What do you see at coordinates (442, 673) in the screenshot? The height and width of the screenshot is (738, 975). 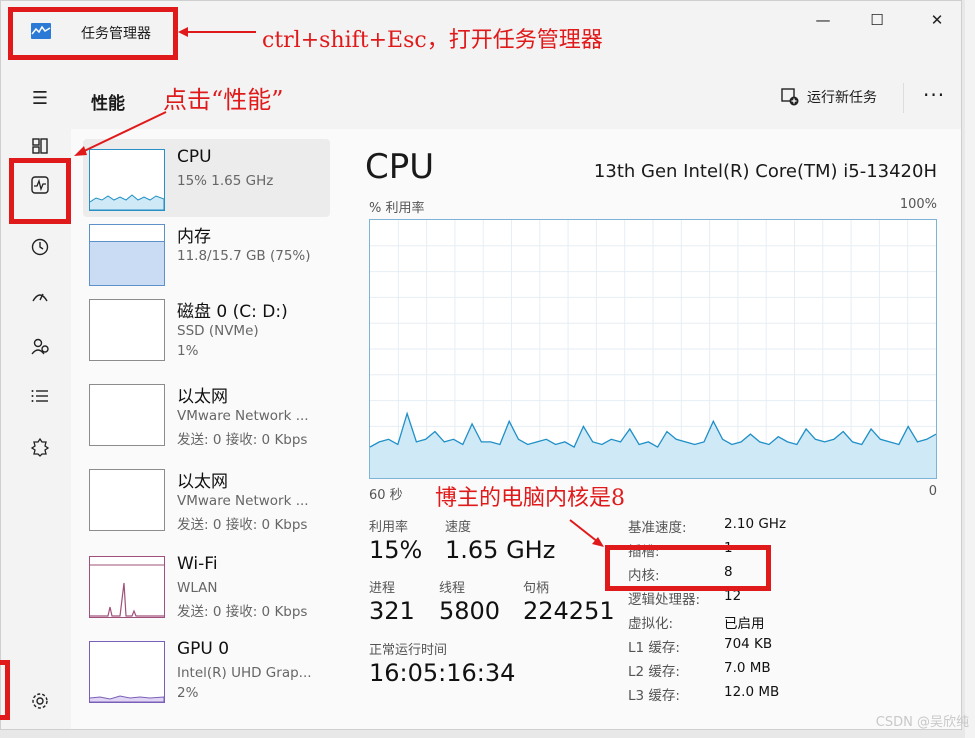 I see `uptime-value: 16:05:16:34` at bounding box center [442, 673].